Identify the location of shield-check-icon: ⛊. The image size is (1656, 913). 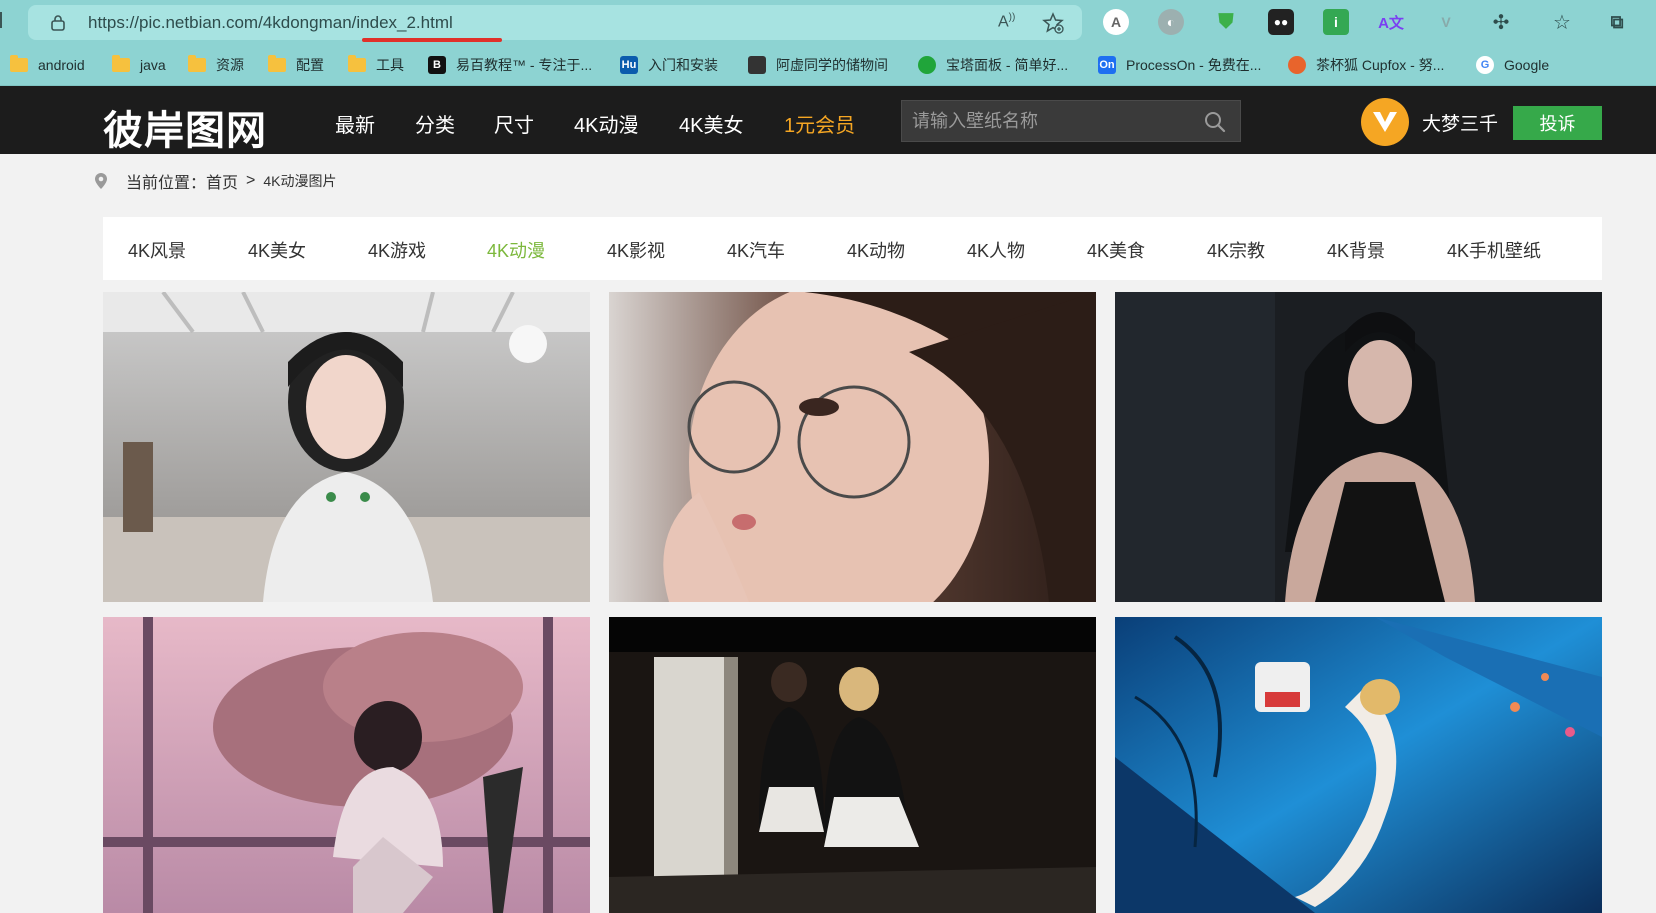
(1226, 22).